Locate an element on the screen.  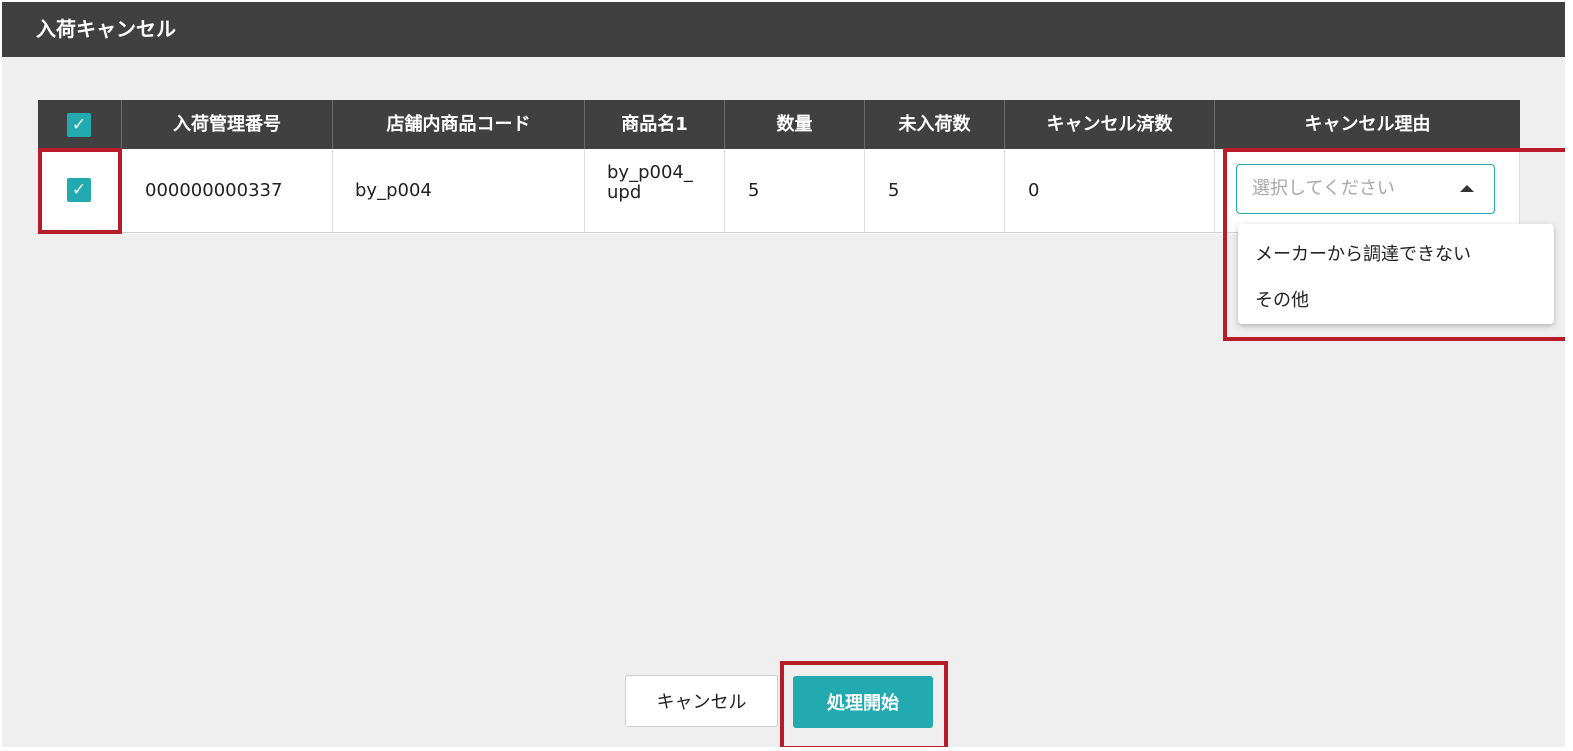
cell-quantity: 5 is located at coordinates (795, 190).